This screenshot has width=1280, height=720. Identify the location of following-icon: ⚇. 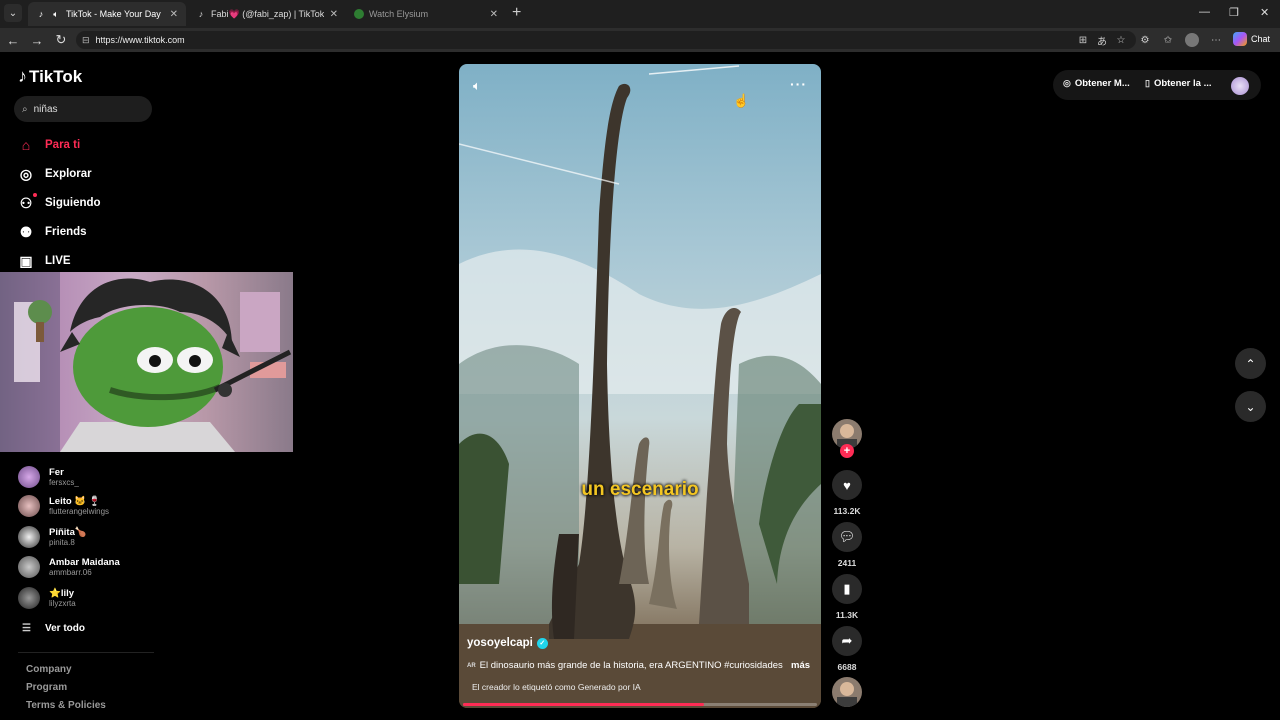
(27, 202).